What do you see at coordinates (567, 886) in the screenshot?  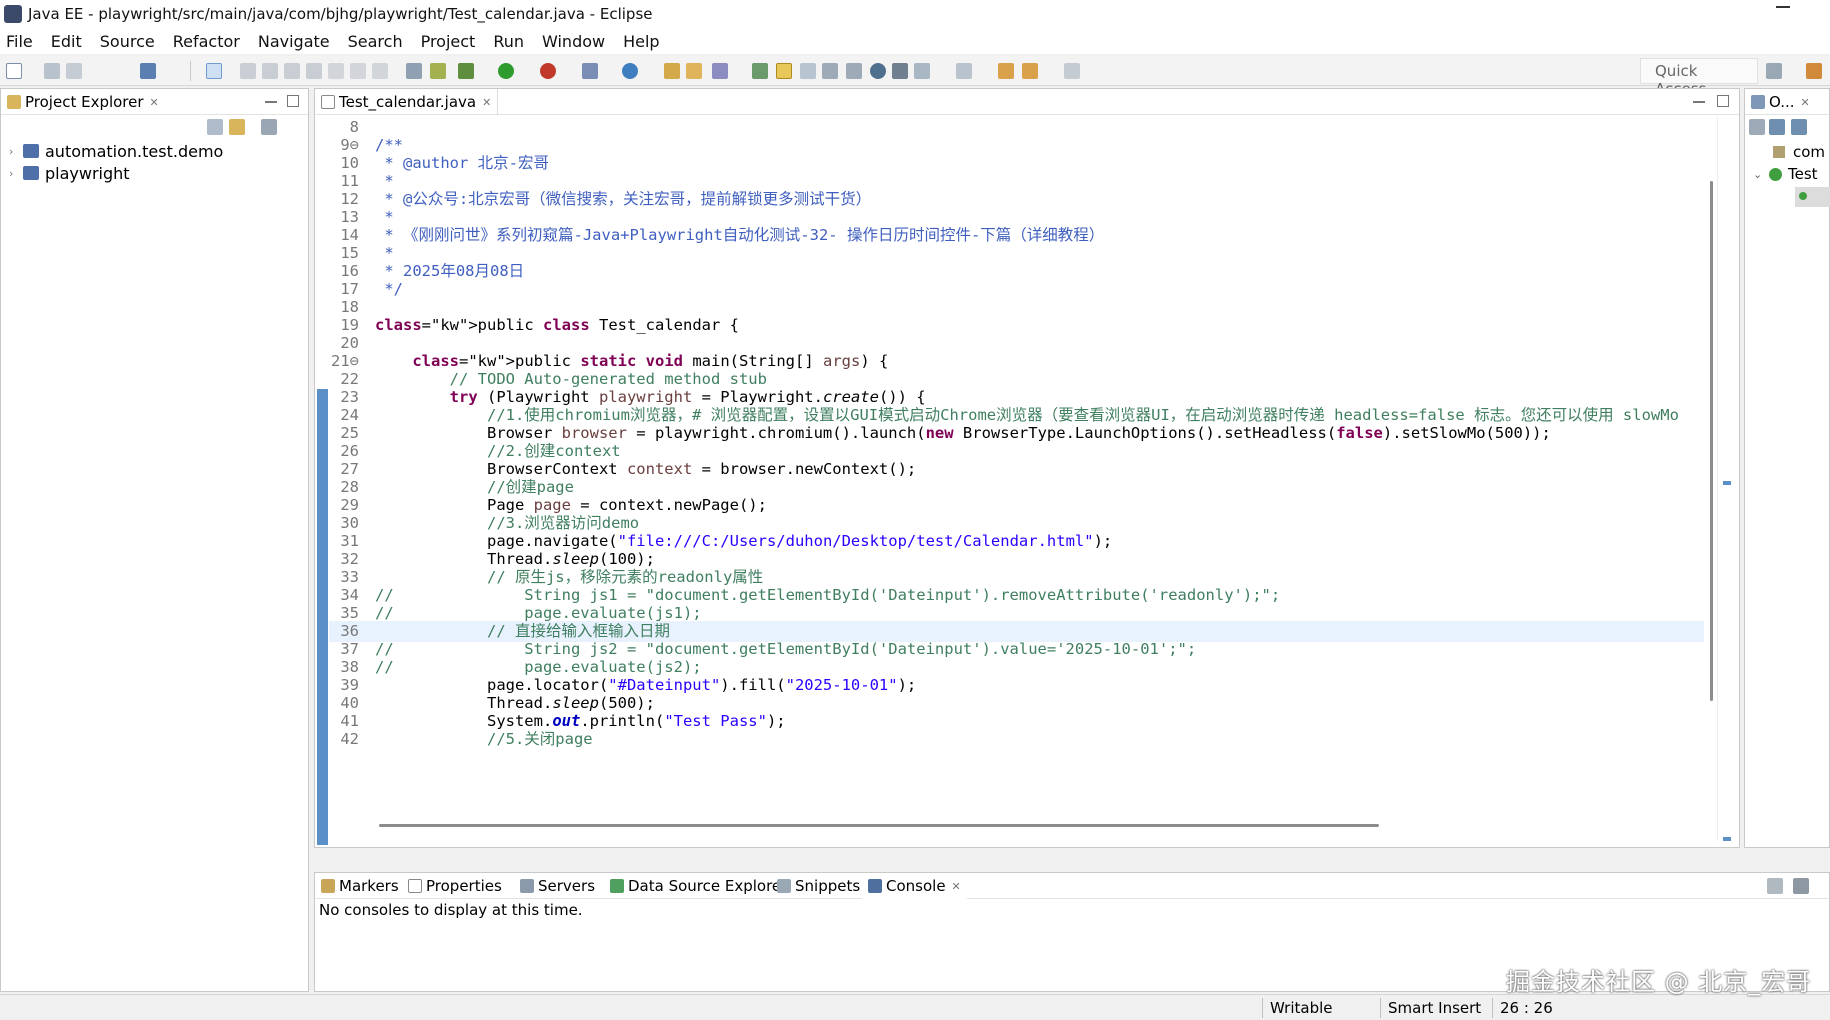 I see `tab-label: Servers` at bounding box center [567, 886].